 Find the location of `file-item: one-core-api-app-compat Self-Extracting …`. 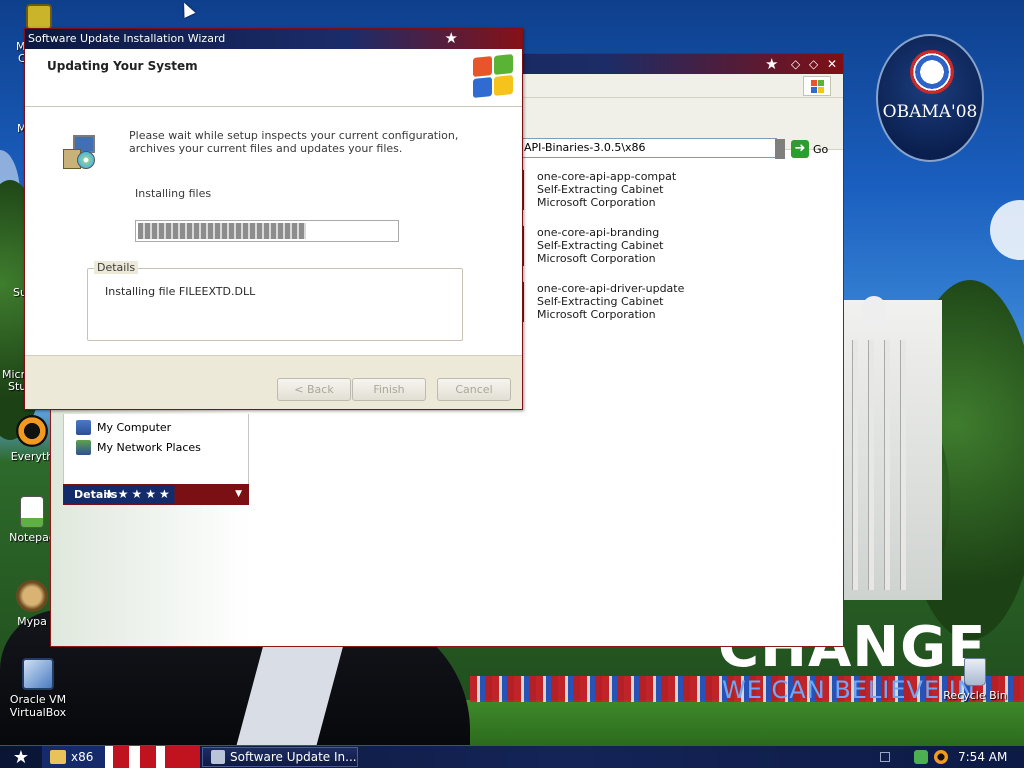

file-item: one-core-api-app-compat Self-Extracting … is located at coordinates (618, 190).